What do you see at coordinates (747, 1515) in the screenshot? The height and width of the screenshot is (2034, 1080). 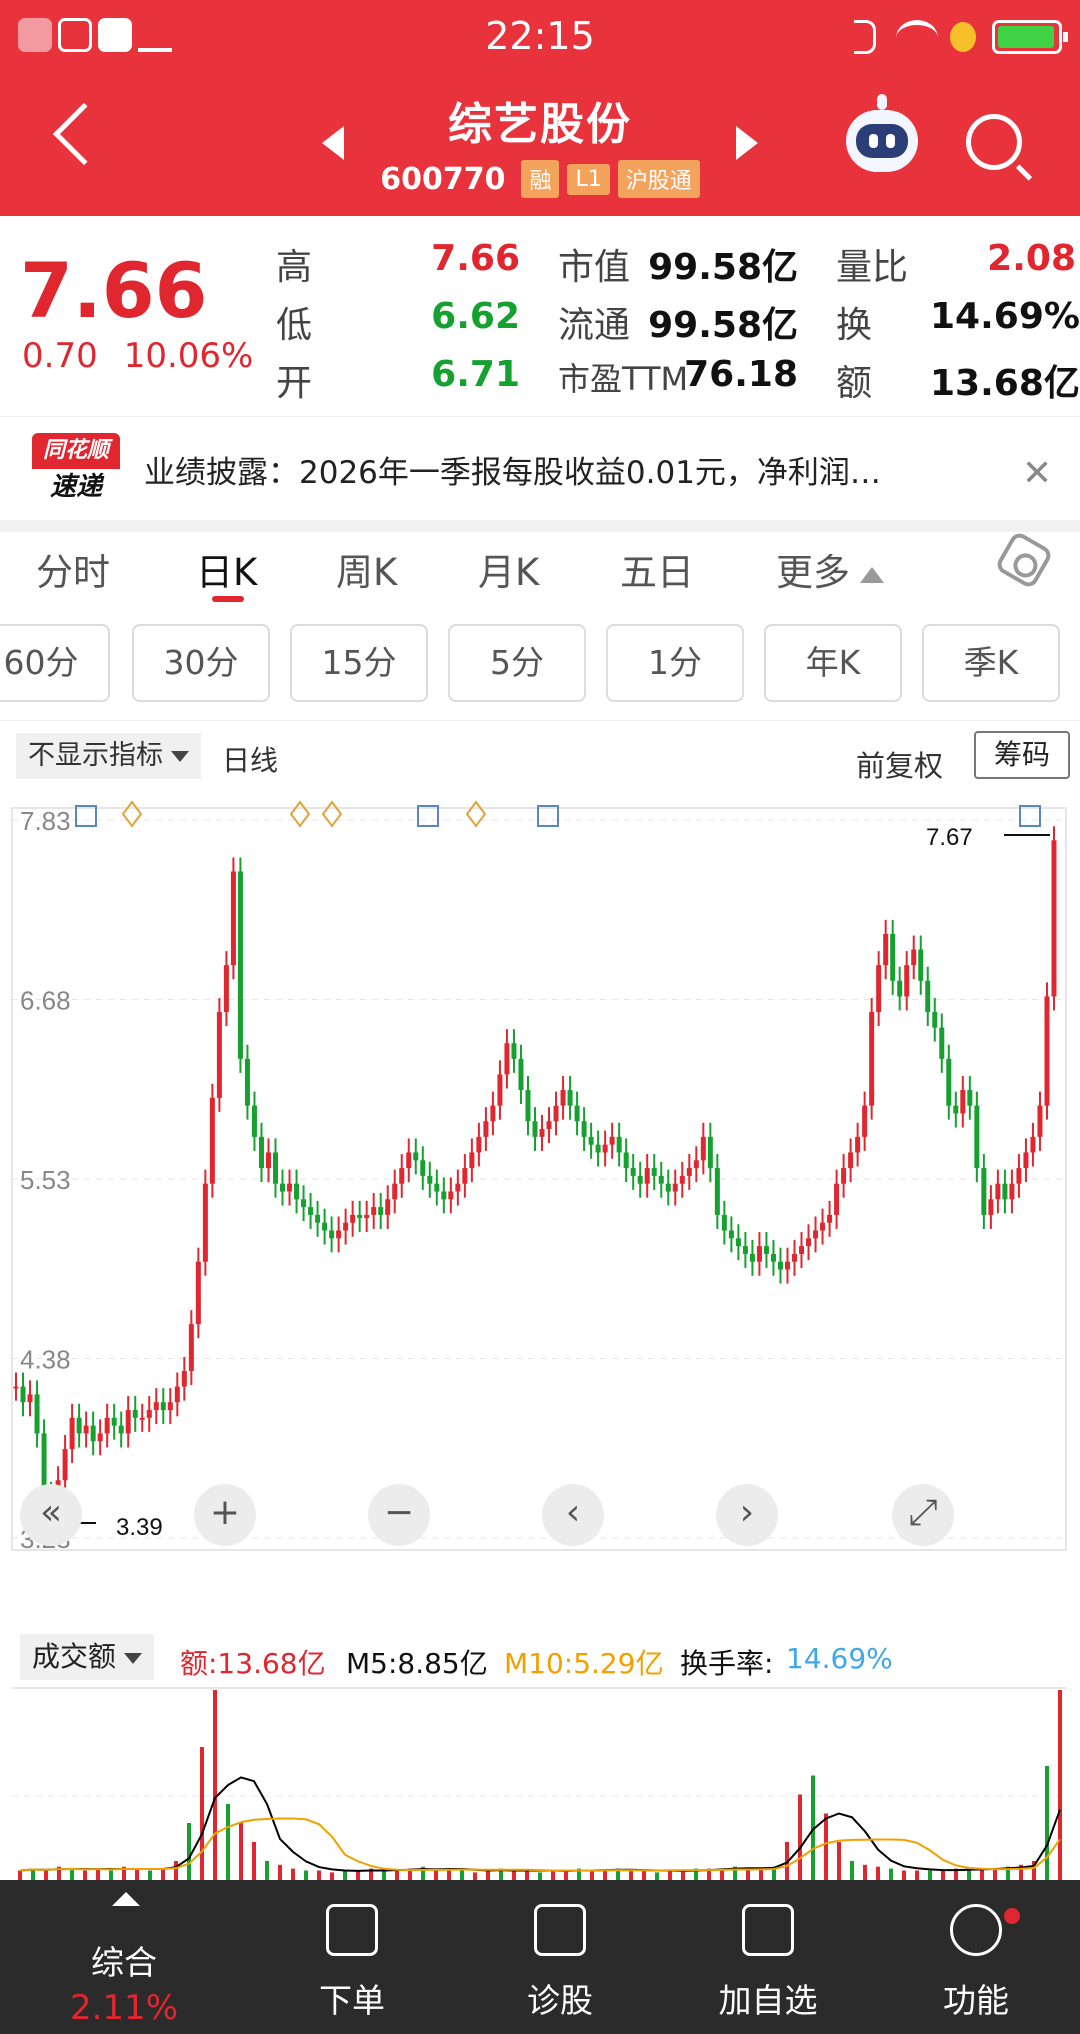 I see `scroll-right-button: ›` at bounding box center [747, 1515].